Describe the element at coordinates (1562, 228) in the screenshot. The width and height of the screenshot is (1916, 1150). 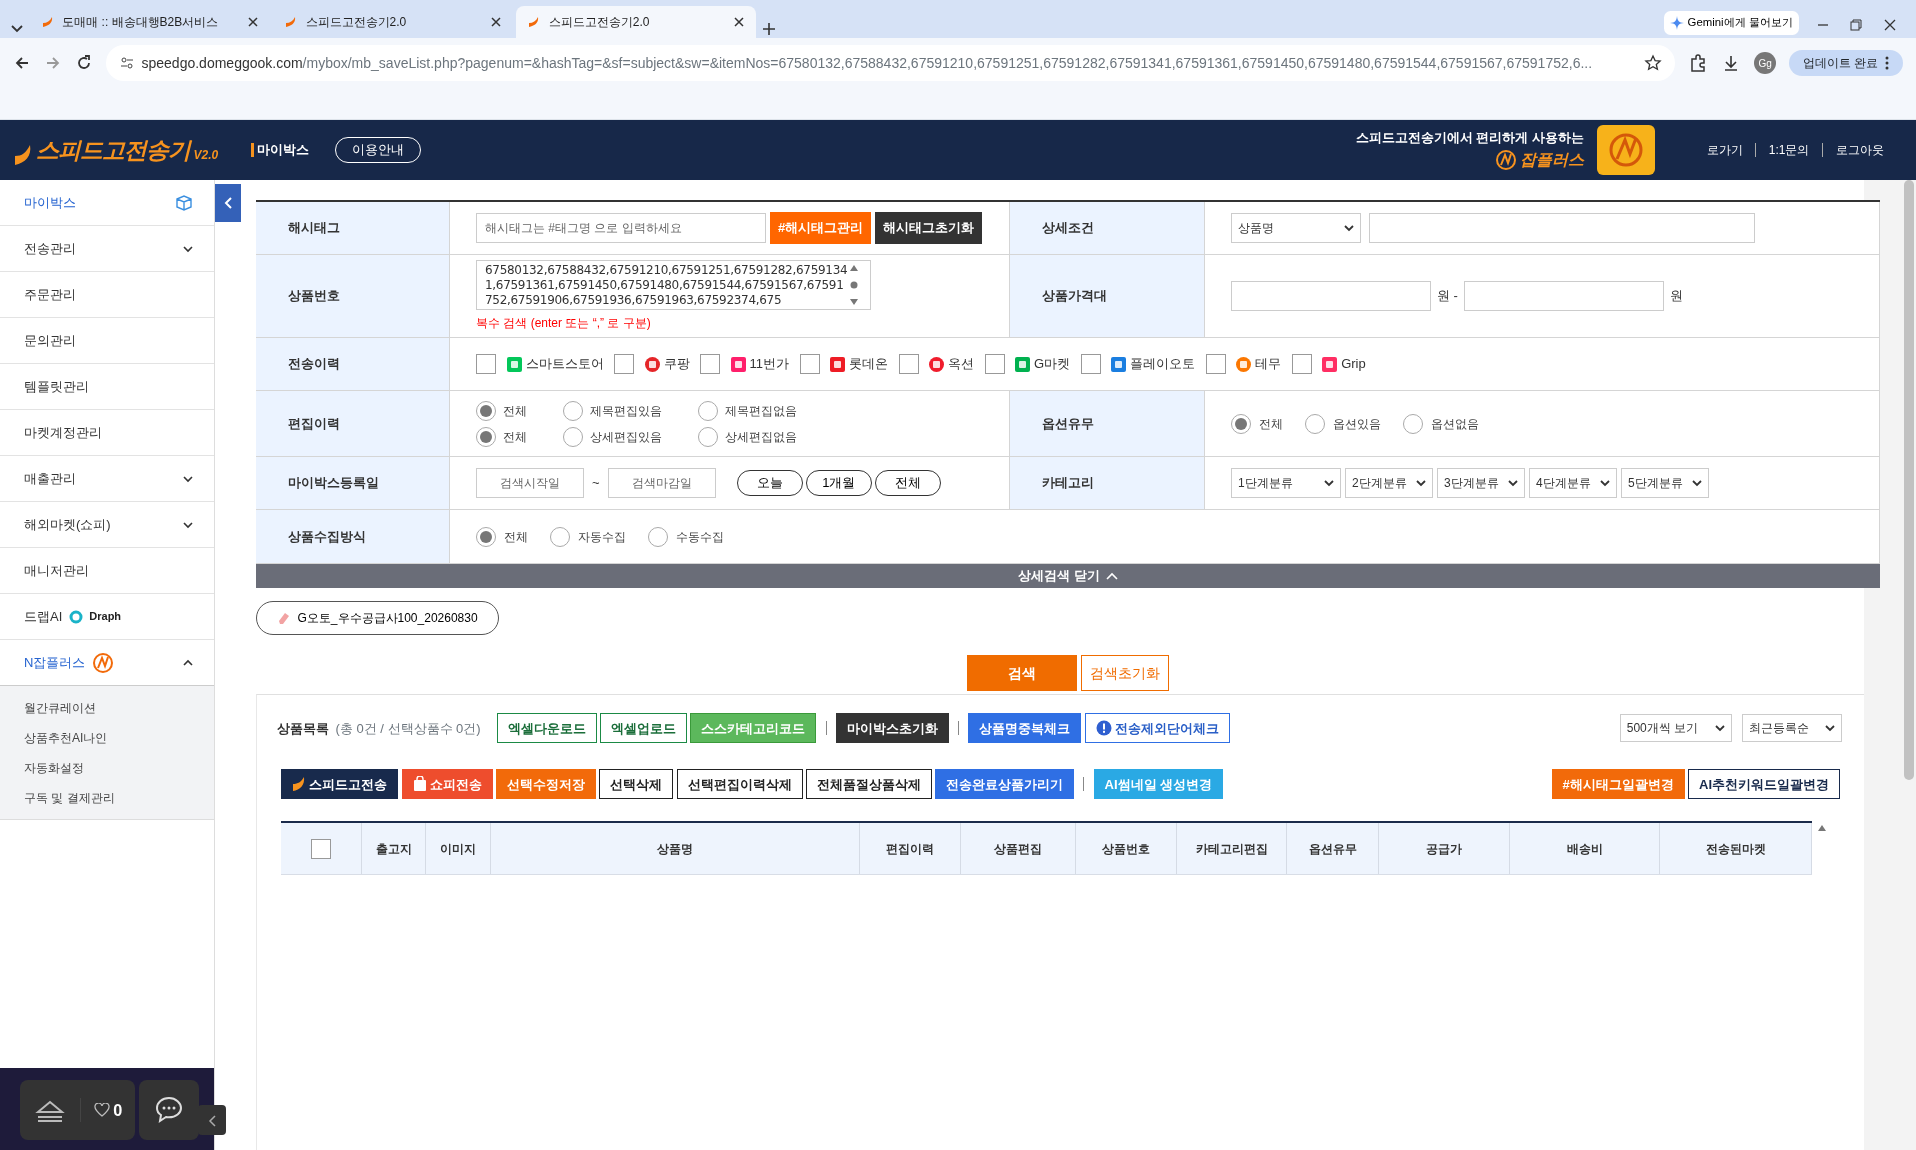
I see `condition-field` at that location.